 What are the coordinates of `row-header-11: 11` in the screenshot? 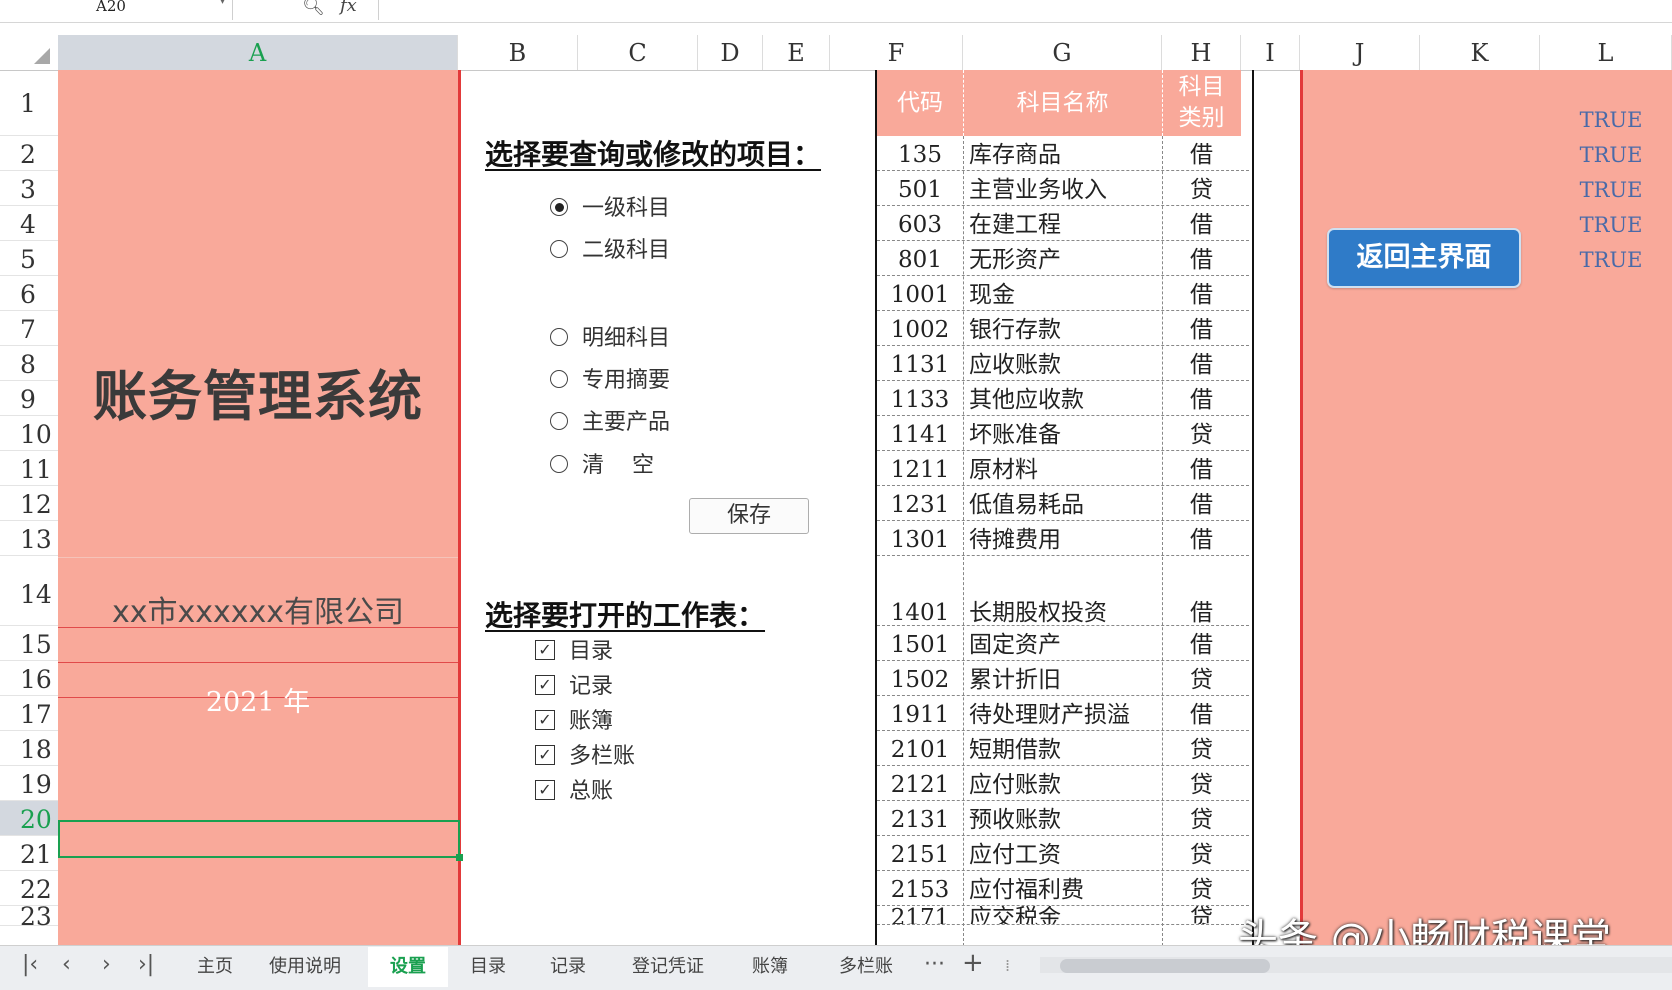 It's located at (29, 468).